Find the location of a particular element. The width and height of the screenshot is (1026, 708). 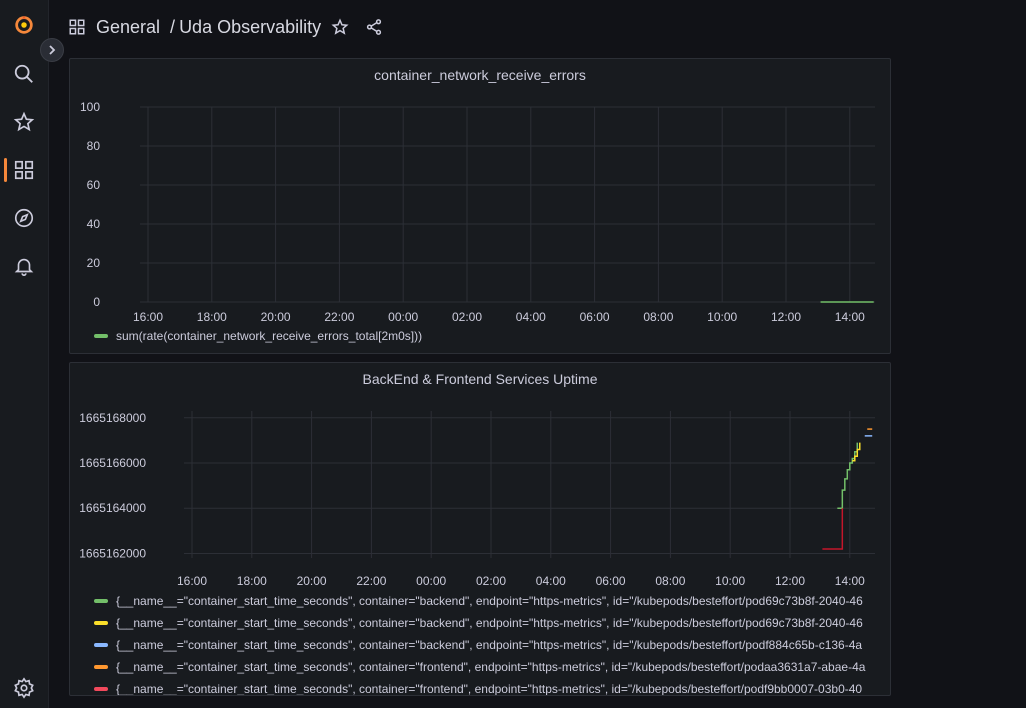

explore-icon is located at coordinates (24, 218).